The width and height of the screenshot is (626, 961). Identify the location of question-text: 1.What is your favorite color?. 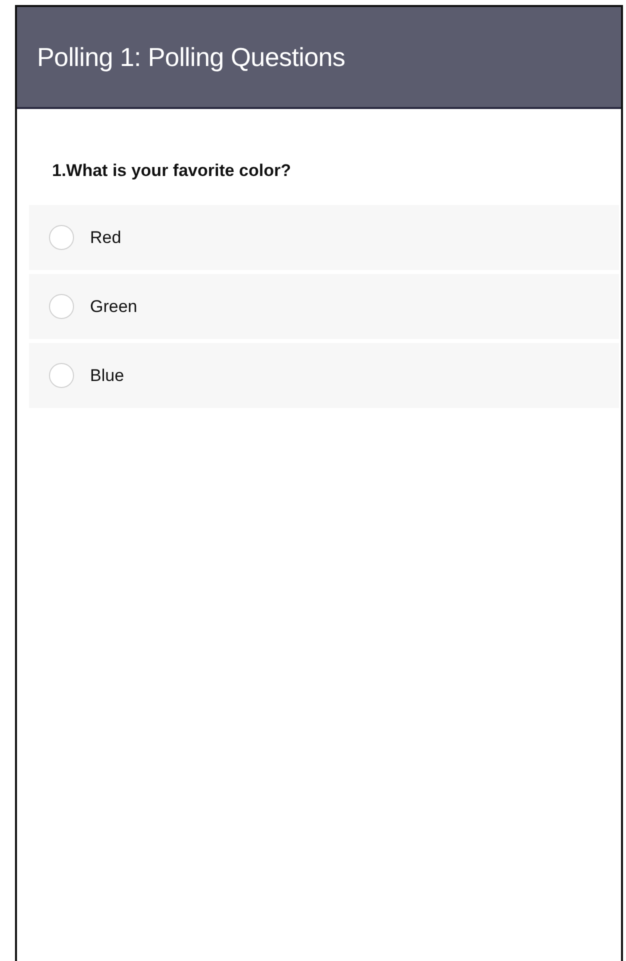
(172, 171).